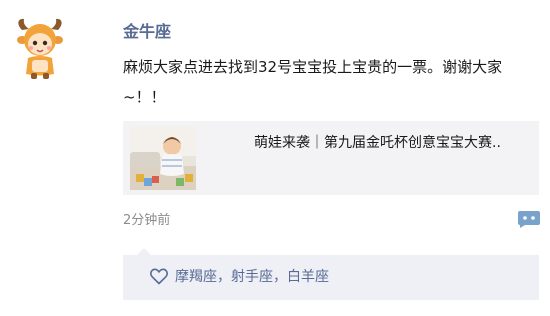  I want to click on comment-button, so click(529, 219).